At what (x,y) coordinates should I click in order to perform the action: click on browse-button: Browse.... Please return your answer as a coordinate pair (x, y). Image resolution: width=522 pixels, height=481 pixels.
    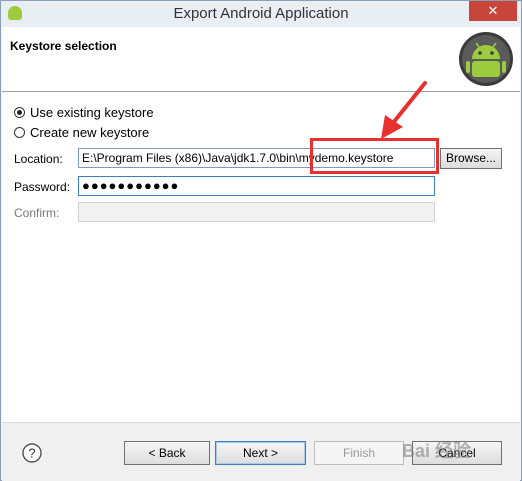
    Looking at the image, I should click on (471, 158).